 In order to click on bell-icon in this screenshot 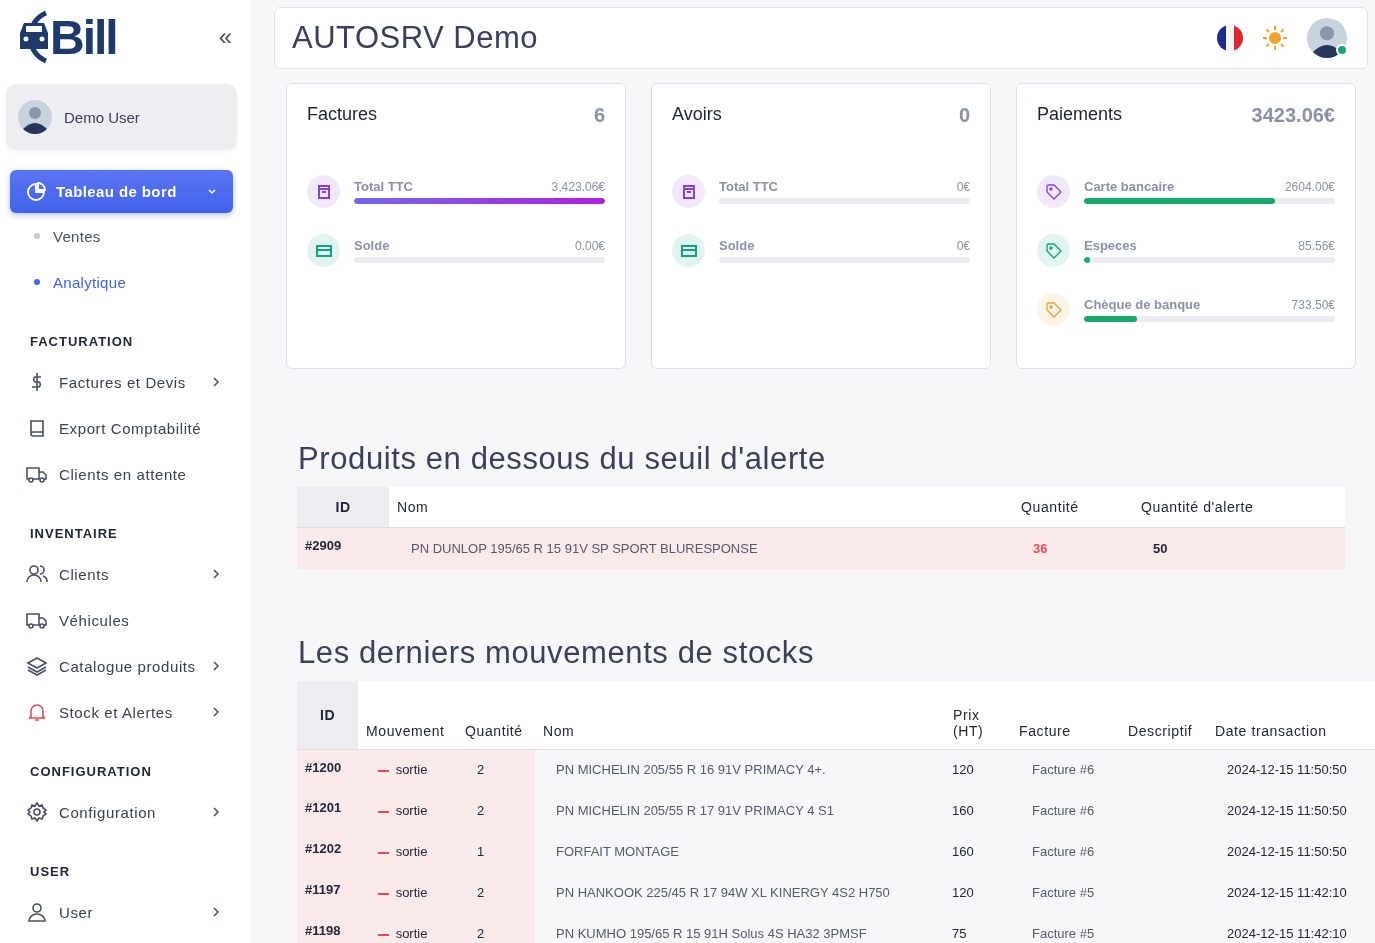, I will do `click(37, 712)`.